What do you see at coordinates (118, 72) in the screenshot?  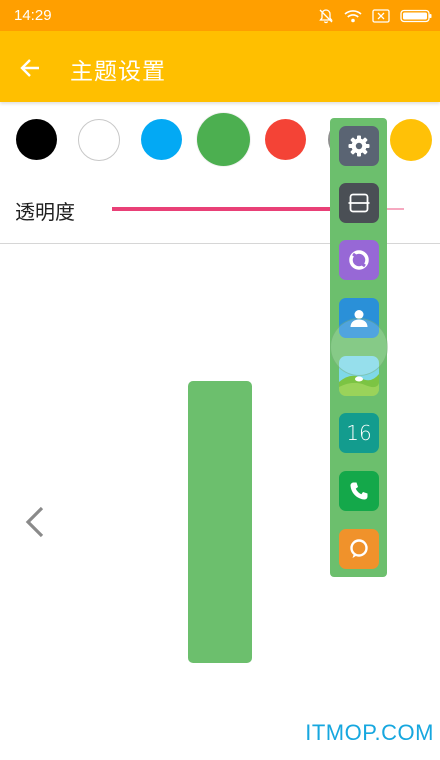 I see `page-title: 主题设置` at bounding box center [118, 72].